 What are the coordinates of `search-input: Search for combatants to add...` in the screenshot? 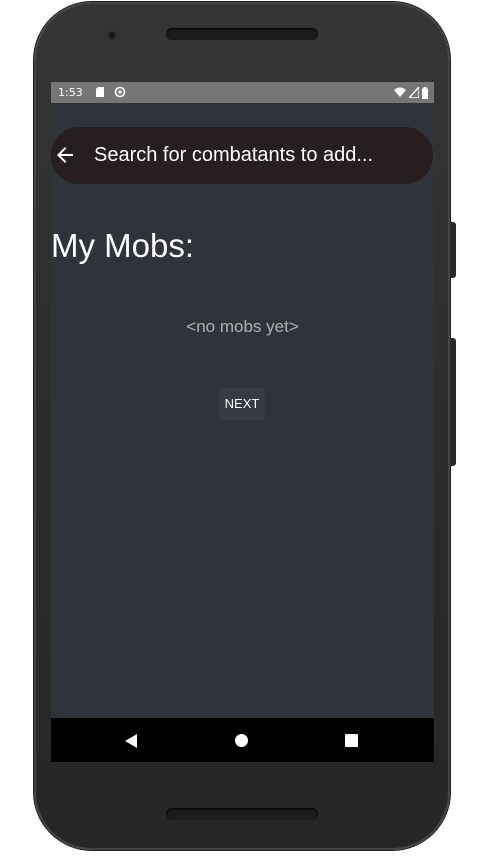 It's located at (233, 155).